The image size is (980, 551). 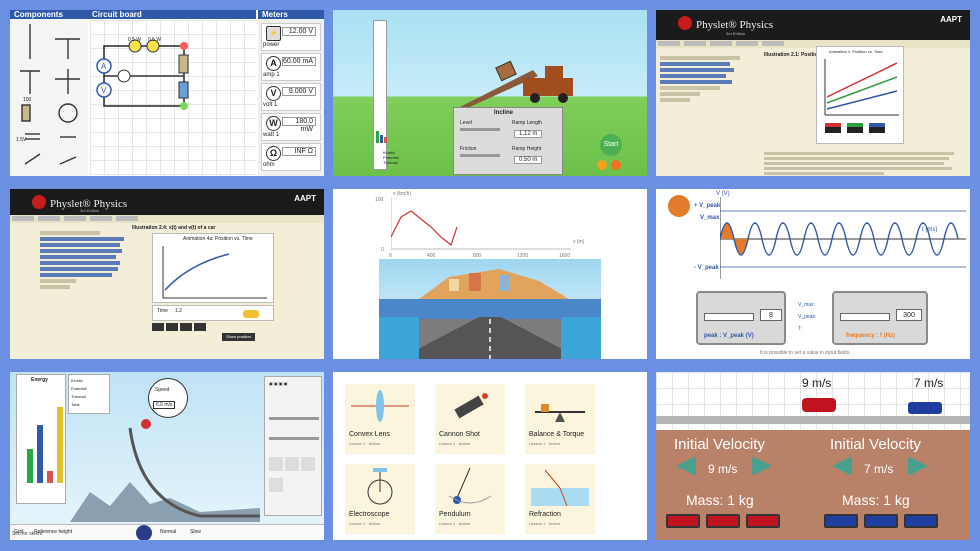 What do you see at coordinates (723, 469) in the screenshot?
I see `left-velocity-value: 9 m/s` at bounding box center [723, 469].